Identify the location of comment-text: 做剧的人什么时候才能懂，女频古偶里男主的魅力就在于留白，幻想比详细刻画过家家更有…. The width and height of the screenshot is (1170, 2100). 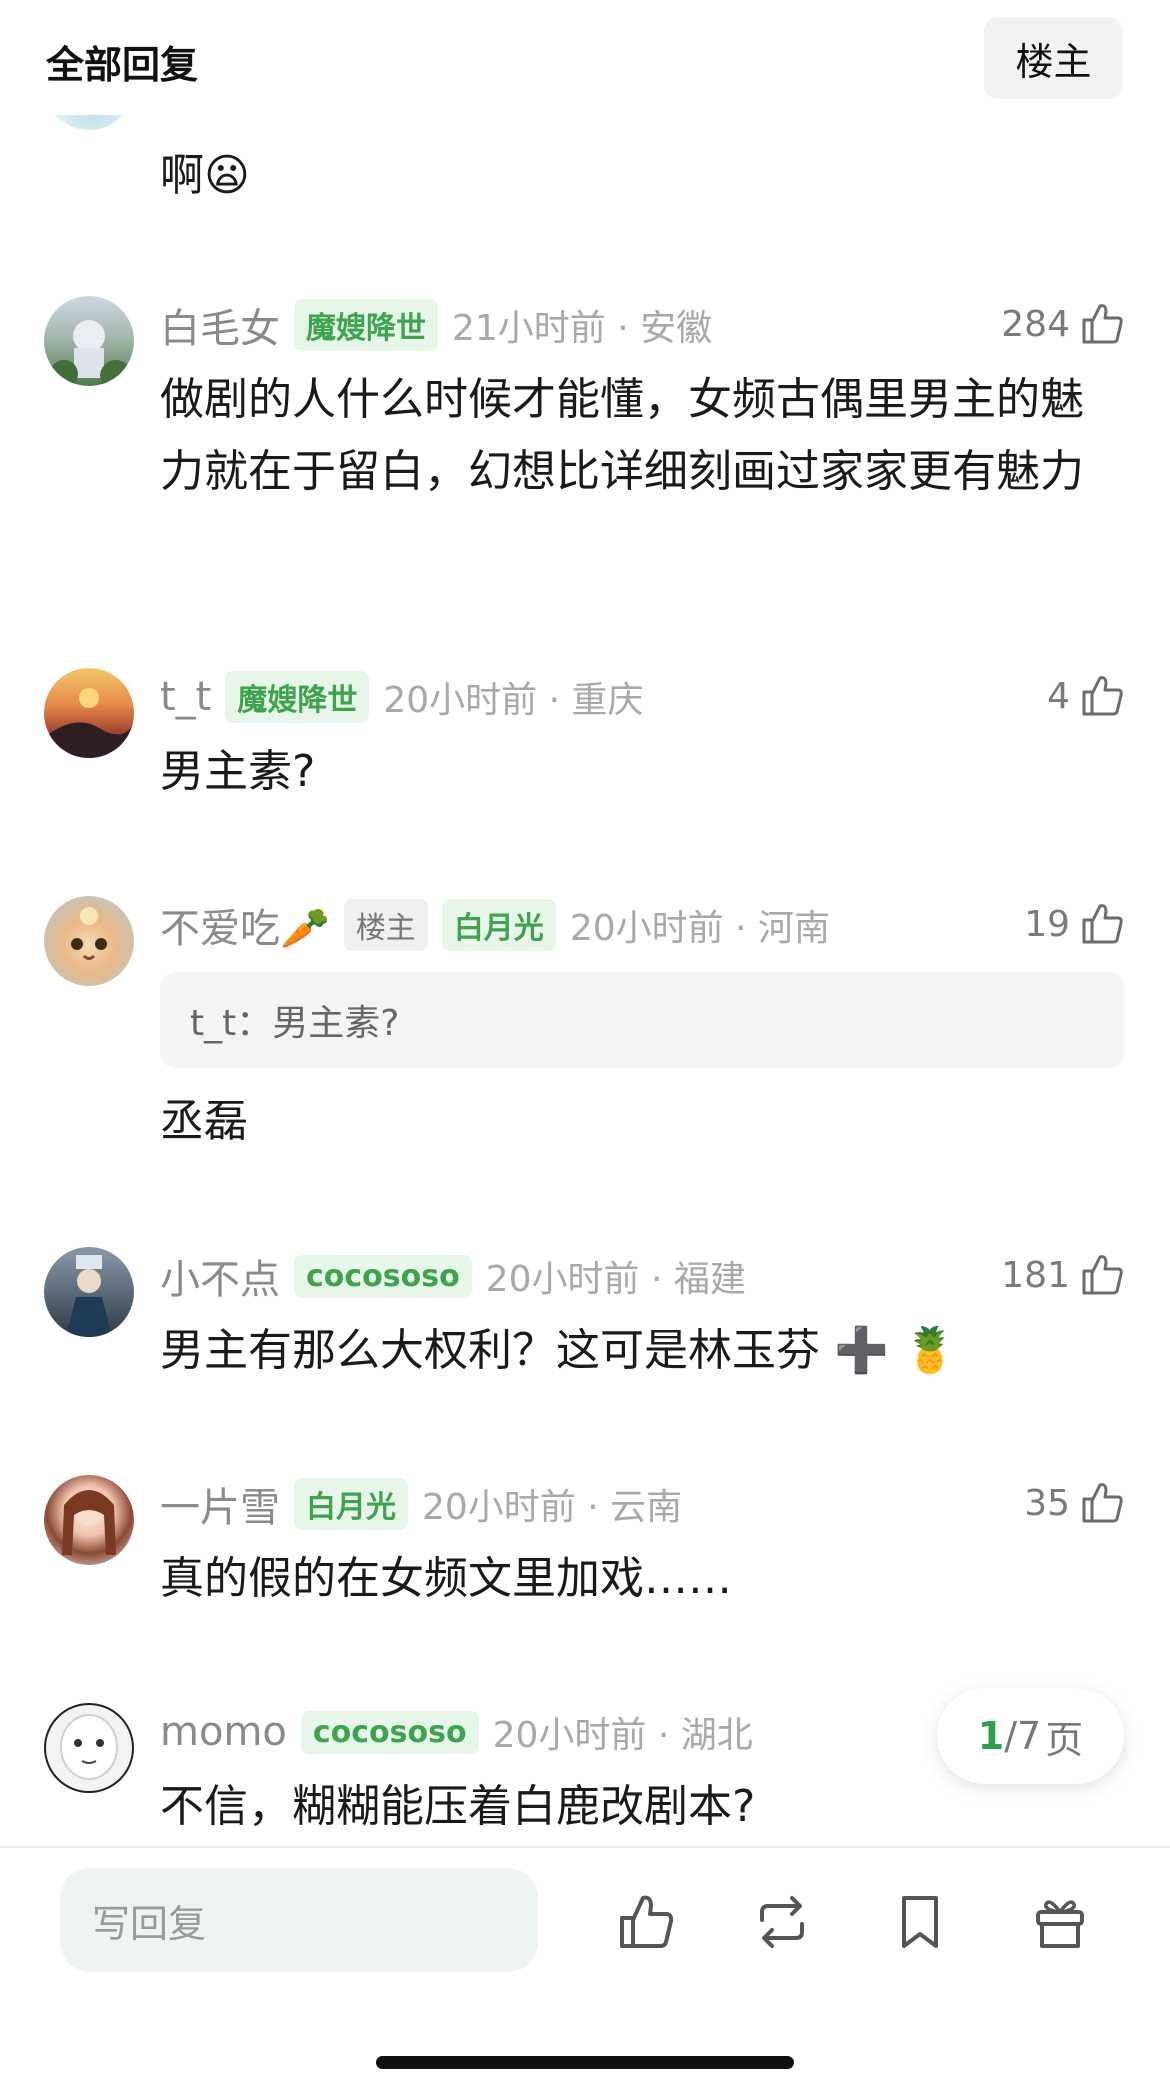
(622, 435).